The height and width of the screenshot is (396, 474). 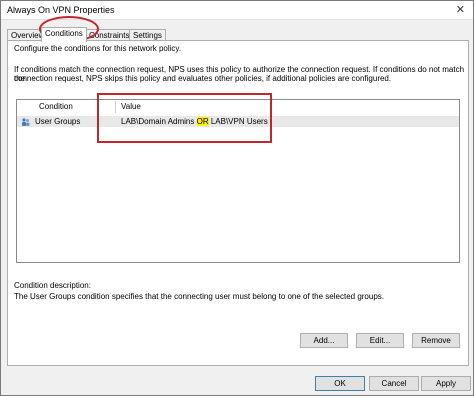 What do you see at coordinates (159, 121) in the screenshot?
I see `value-part1: LAB\Domain Admins` at bounding box center [159, 121].